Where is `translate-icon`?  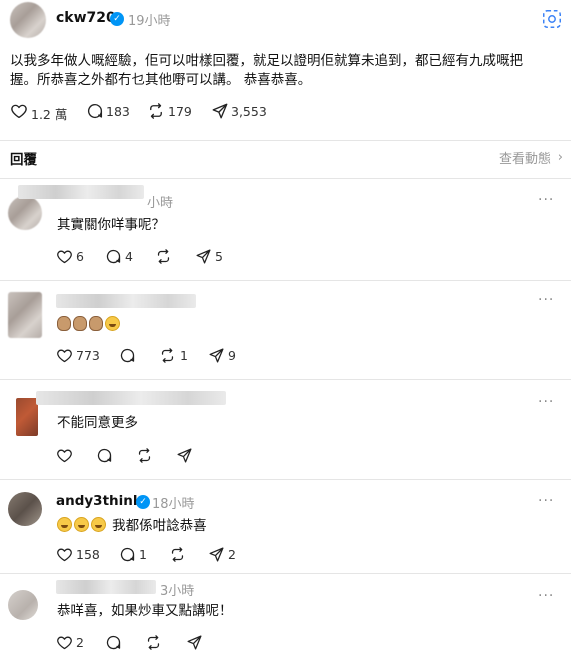 translate-icon is located at coordinates (552, 19).